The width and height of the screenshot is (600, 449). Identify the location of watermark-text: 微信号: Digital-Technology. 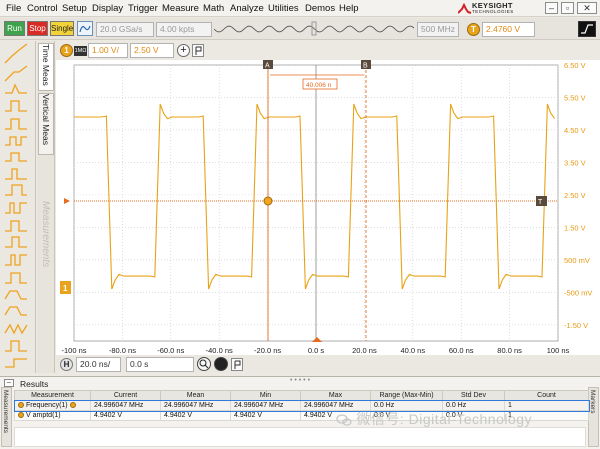
(444, 419).